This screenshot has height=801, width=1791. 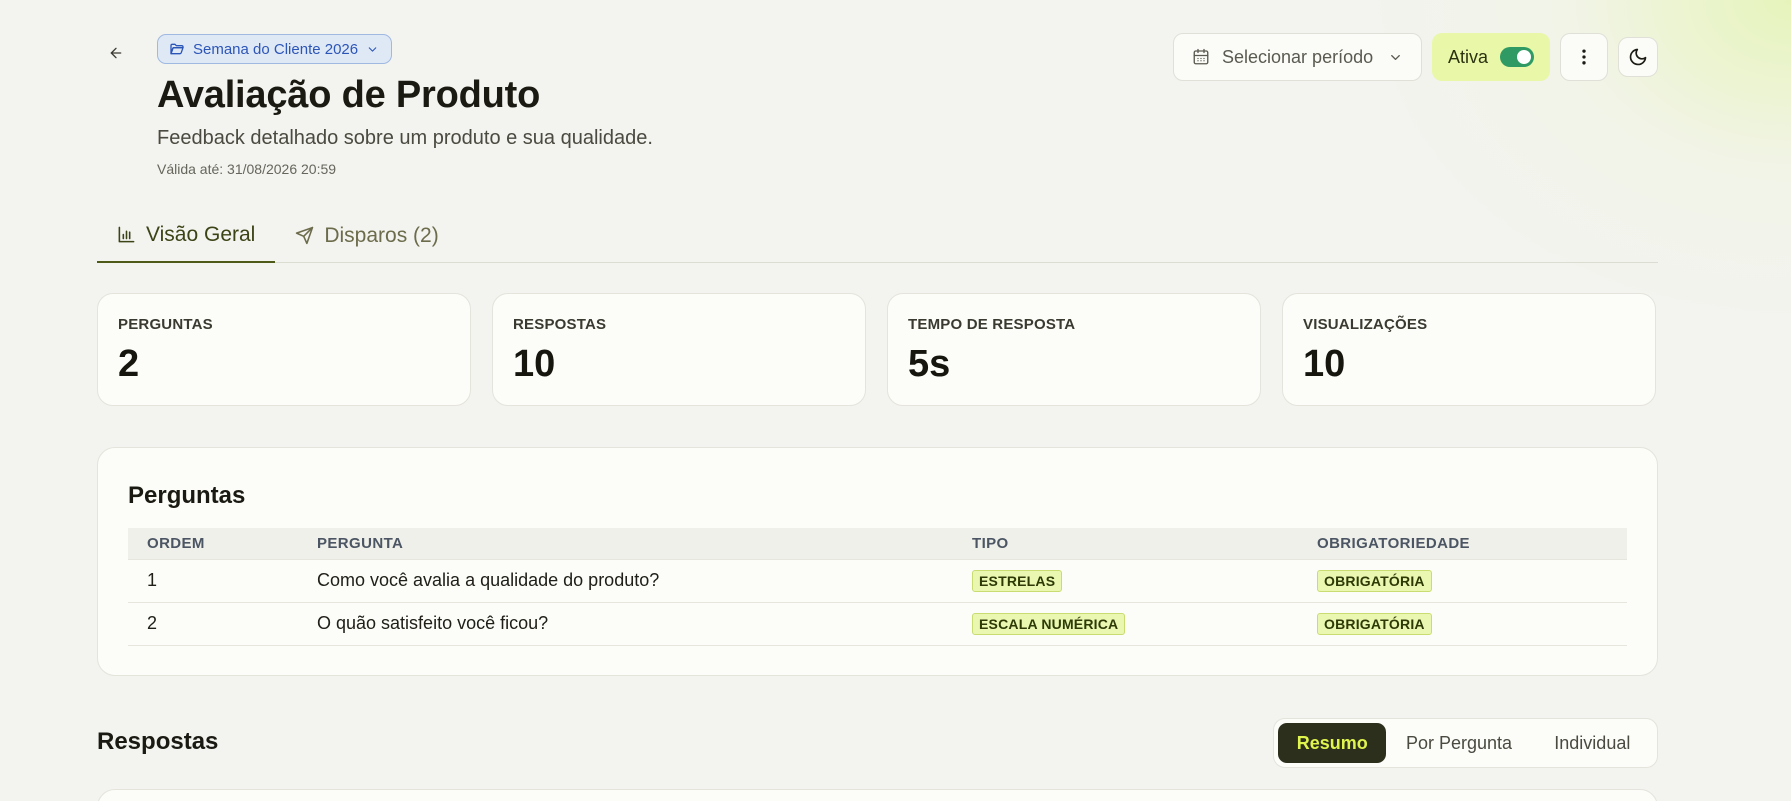 I want to click on cell-type: ESCALA NUMÉRICA, so click(x=1125, y=624).